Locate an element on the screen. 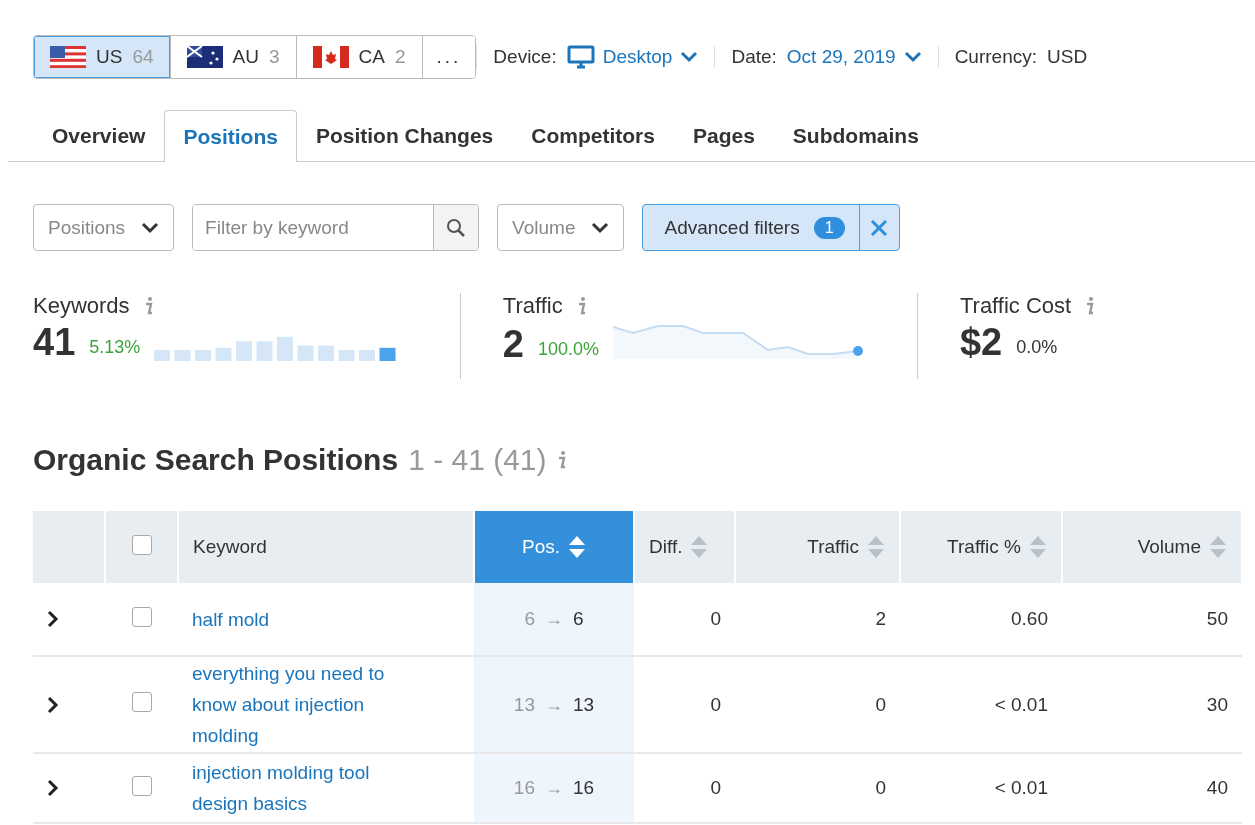  traffic-value: 2 is located at coordinates (880, 618).